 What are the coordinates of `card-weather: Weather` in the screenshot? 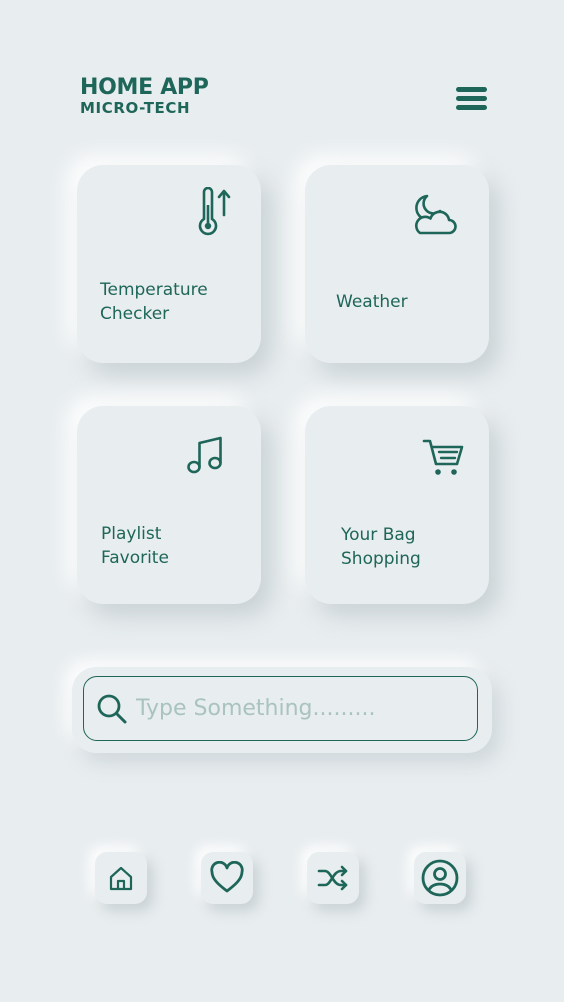 It's located at (397, 264).